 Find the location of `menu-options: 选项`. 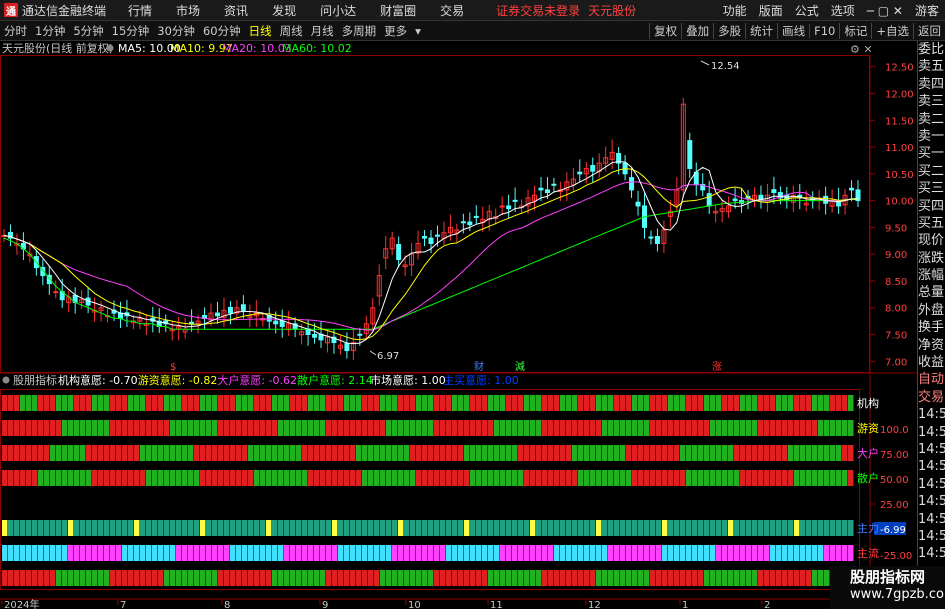

menu-options: 选项 is located at coordinates (843, 10).